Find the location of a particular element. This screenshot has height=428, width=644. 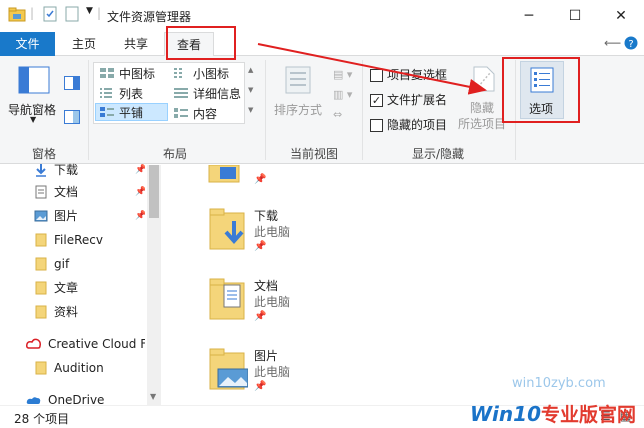

size-columns-icon: ⇔ is located at coordinates (337, 114).